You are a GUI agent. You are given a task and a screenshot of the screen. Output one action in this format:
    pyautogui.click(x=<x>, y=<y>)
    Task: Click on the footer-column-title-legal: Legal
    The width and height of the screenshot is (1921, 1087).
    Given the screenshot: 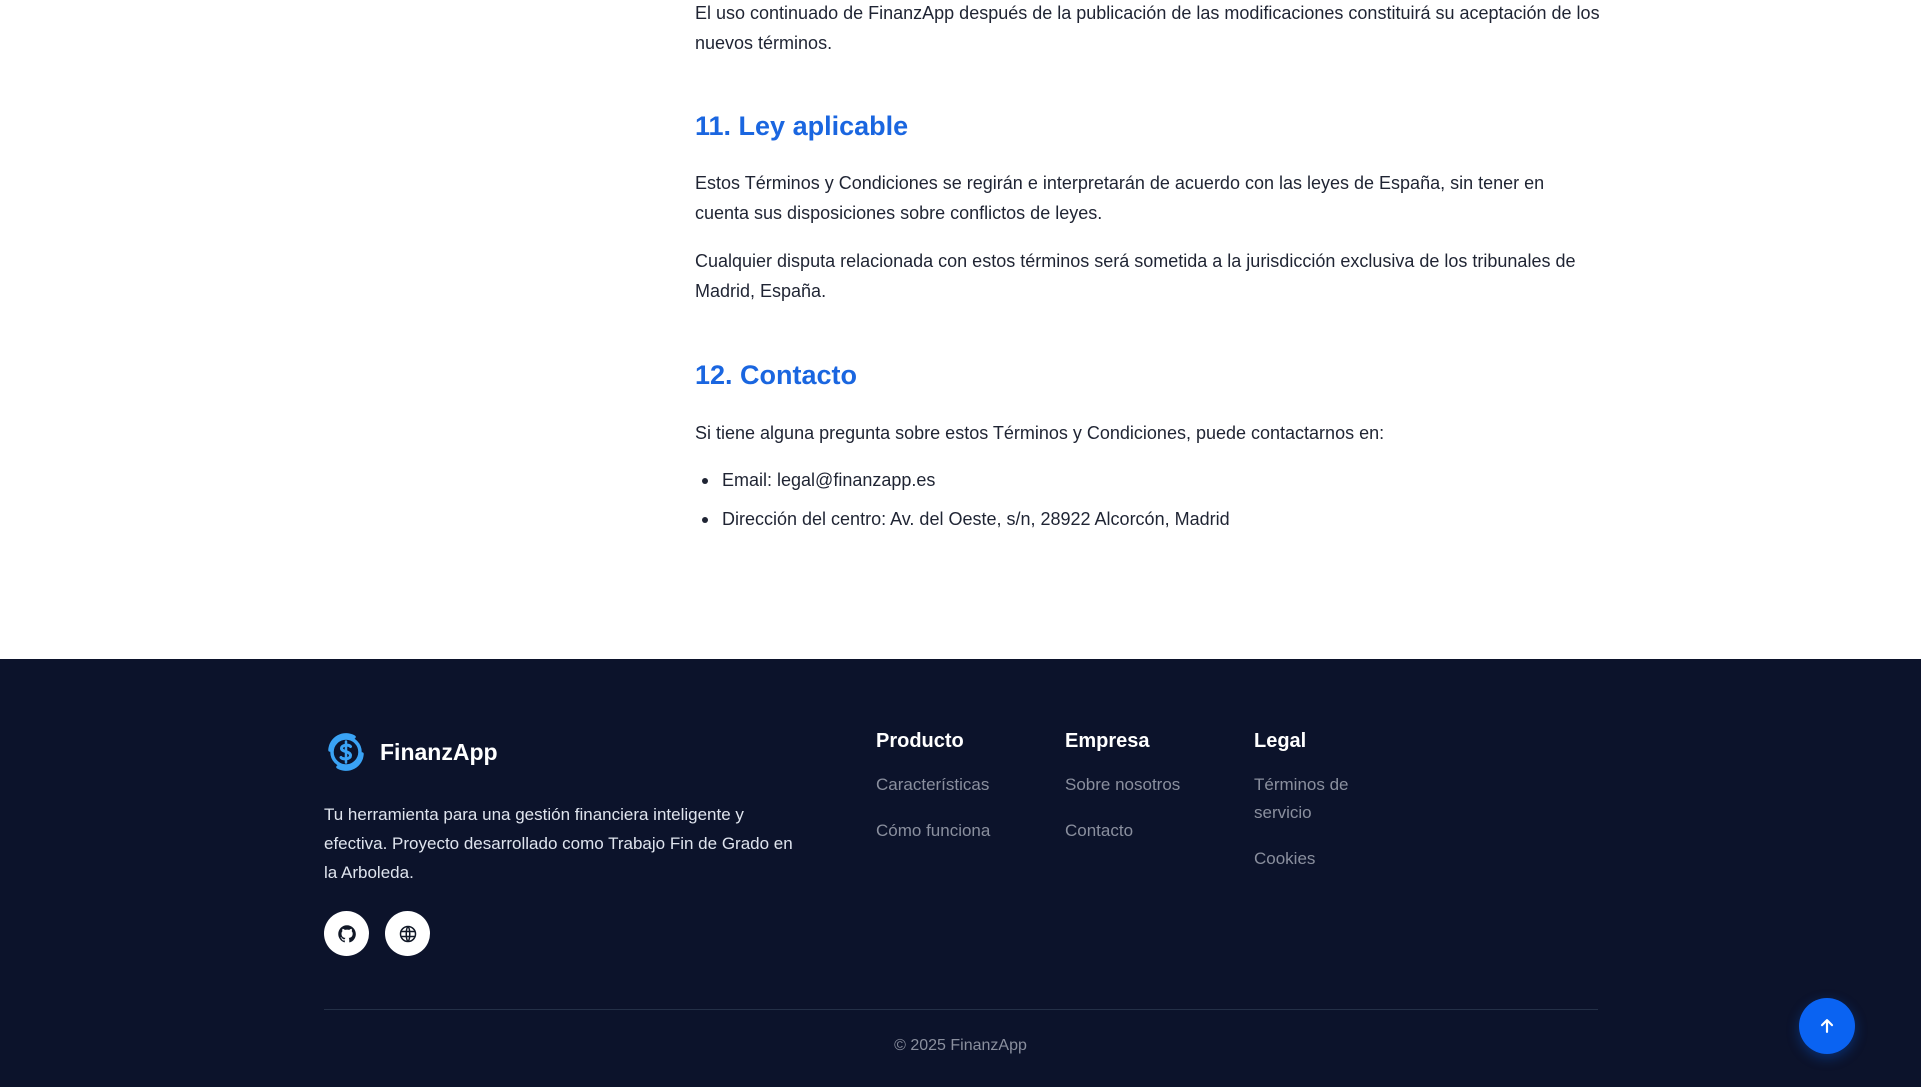 What is the action you would take?
    pyautogui.click(x=1280, y=741)
    